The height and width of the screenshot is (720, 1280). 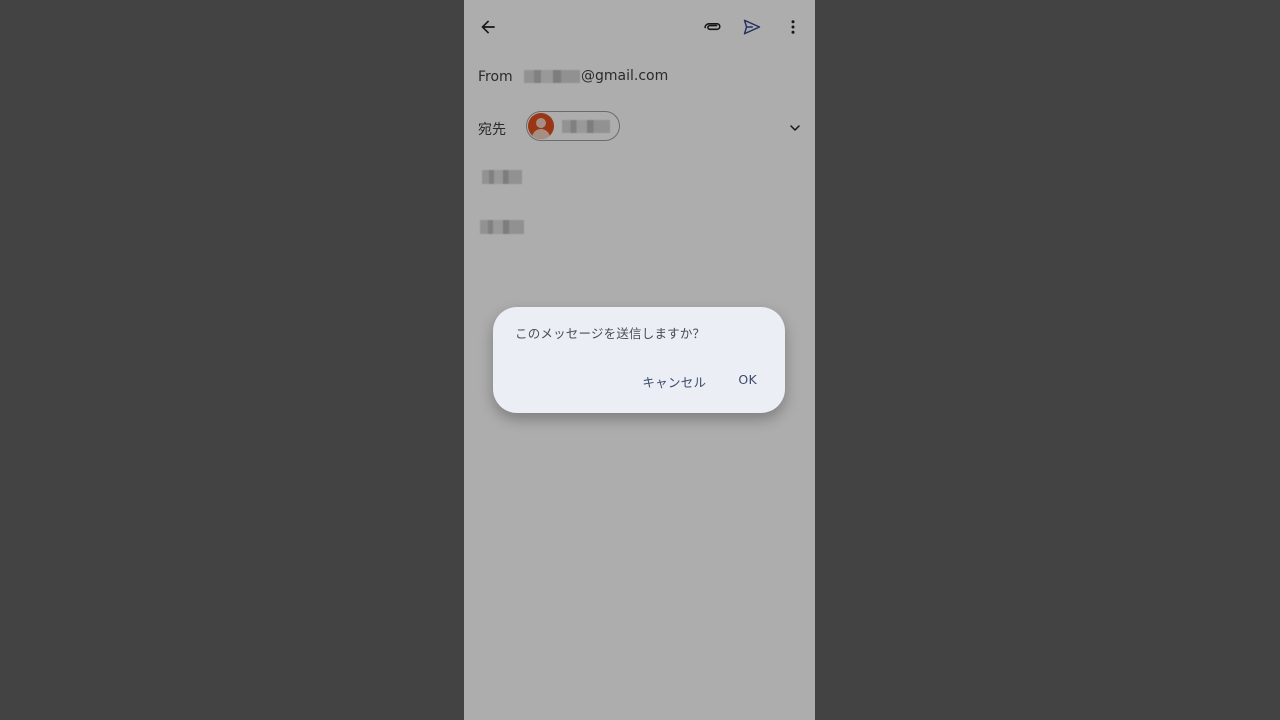 I want to click on cancel-button: キャンセル, so click(x=674, y=381).